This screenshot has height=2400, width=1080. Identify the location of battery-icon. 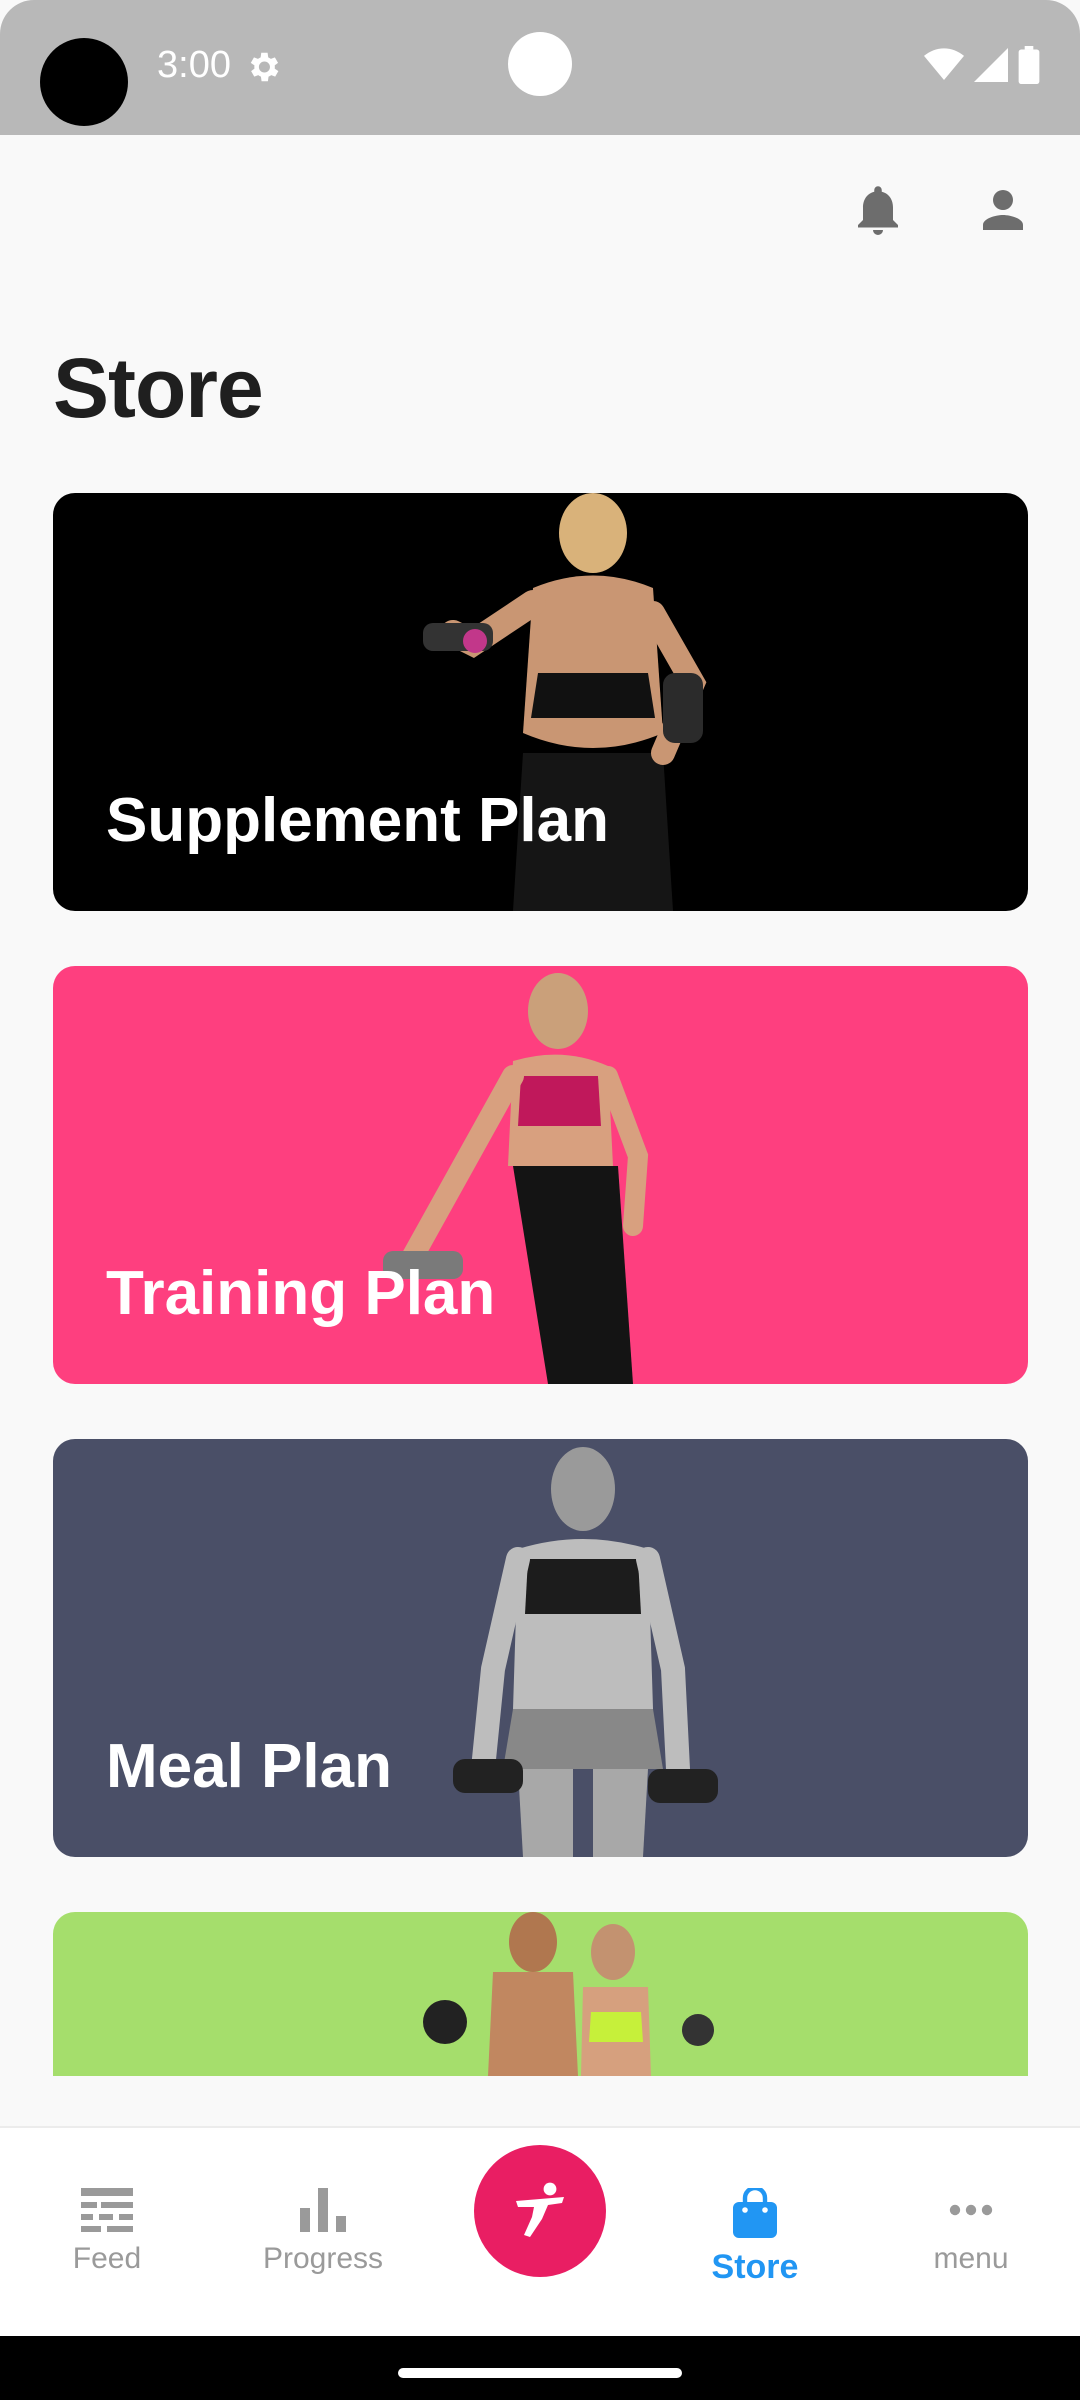
(1029, 65).